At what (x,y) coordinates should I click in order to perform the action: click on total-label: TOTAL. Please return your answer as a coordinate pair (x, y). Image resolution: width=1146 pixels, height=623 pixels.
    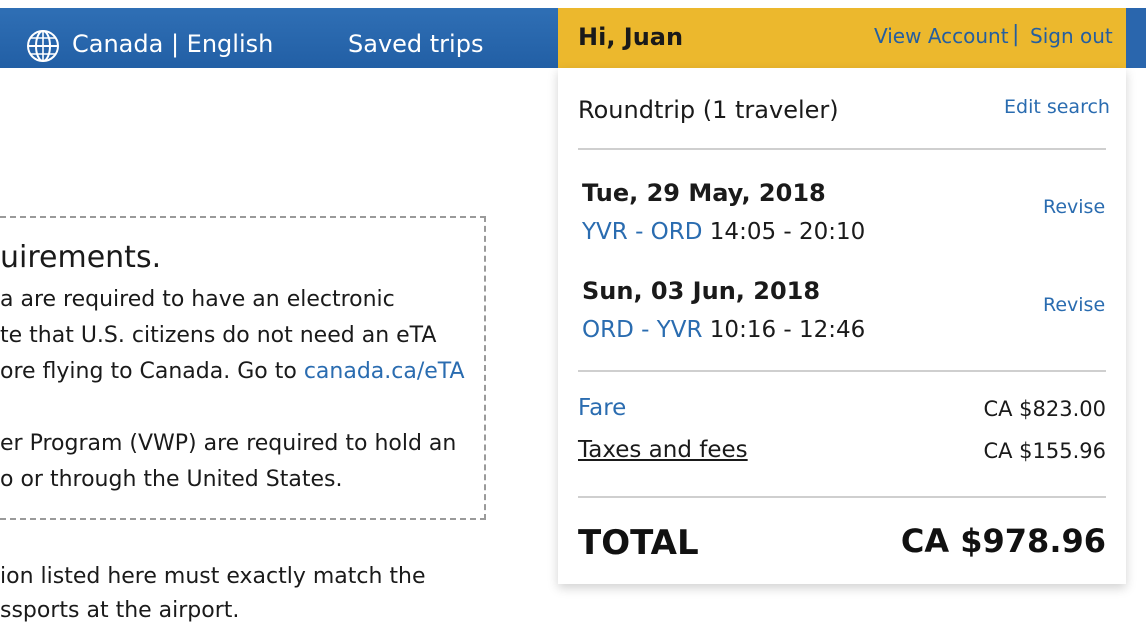
    Looking at the image, I should click on (638, 543).